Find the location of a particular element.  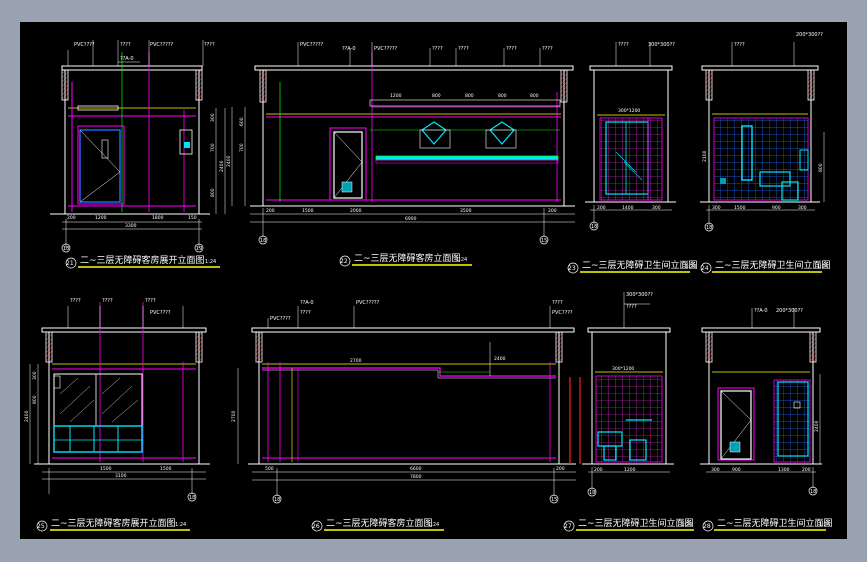

window-frame is located at coordinates (98, 400).